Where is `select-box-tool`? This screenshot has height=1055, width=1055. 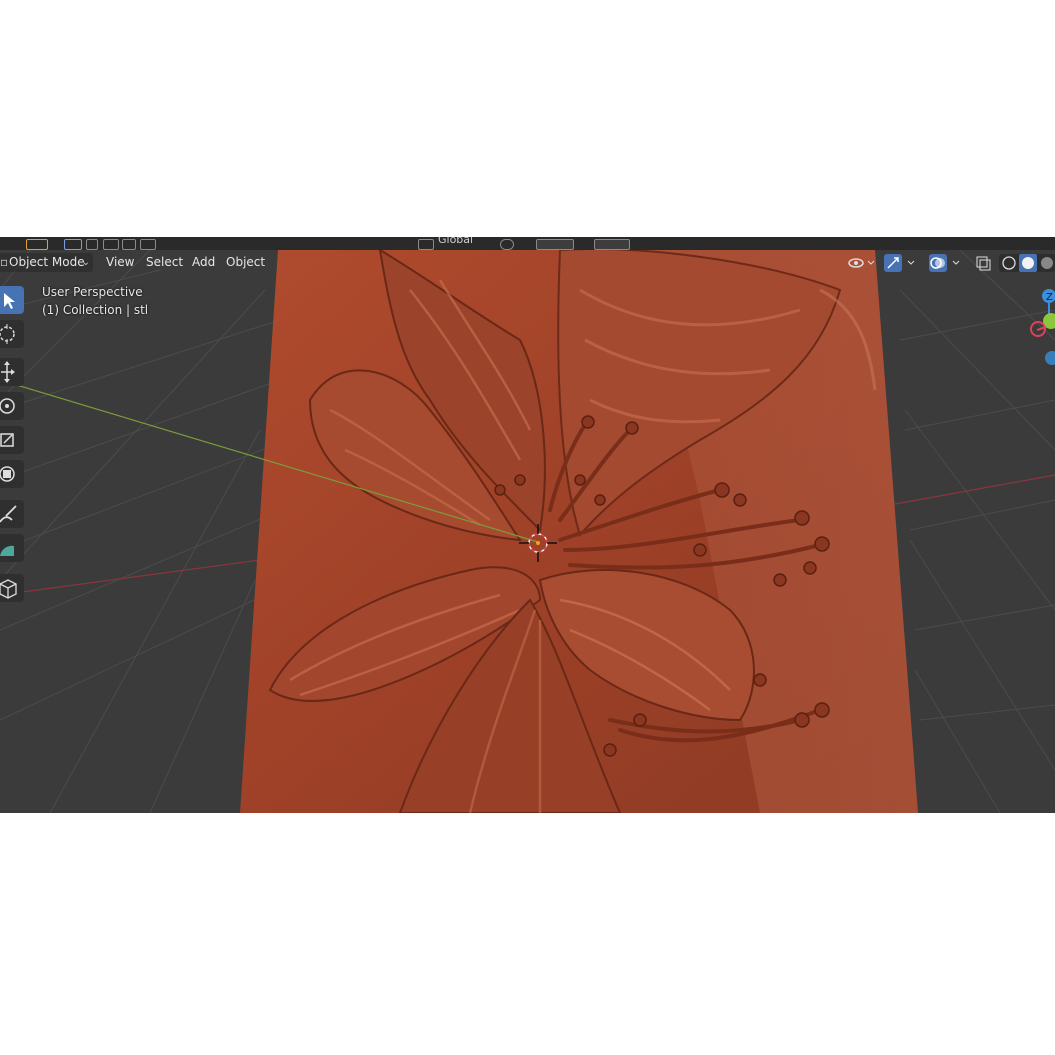 select-box-tool is located at coordinates (12, 300).